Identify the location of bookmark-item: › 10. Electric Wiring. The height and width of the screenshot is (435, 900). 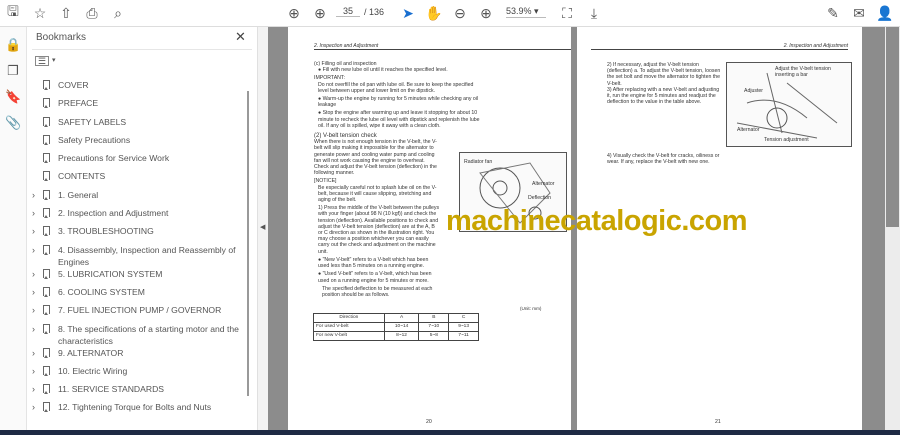
(139, 374).